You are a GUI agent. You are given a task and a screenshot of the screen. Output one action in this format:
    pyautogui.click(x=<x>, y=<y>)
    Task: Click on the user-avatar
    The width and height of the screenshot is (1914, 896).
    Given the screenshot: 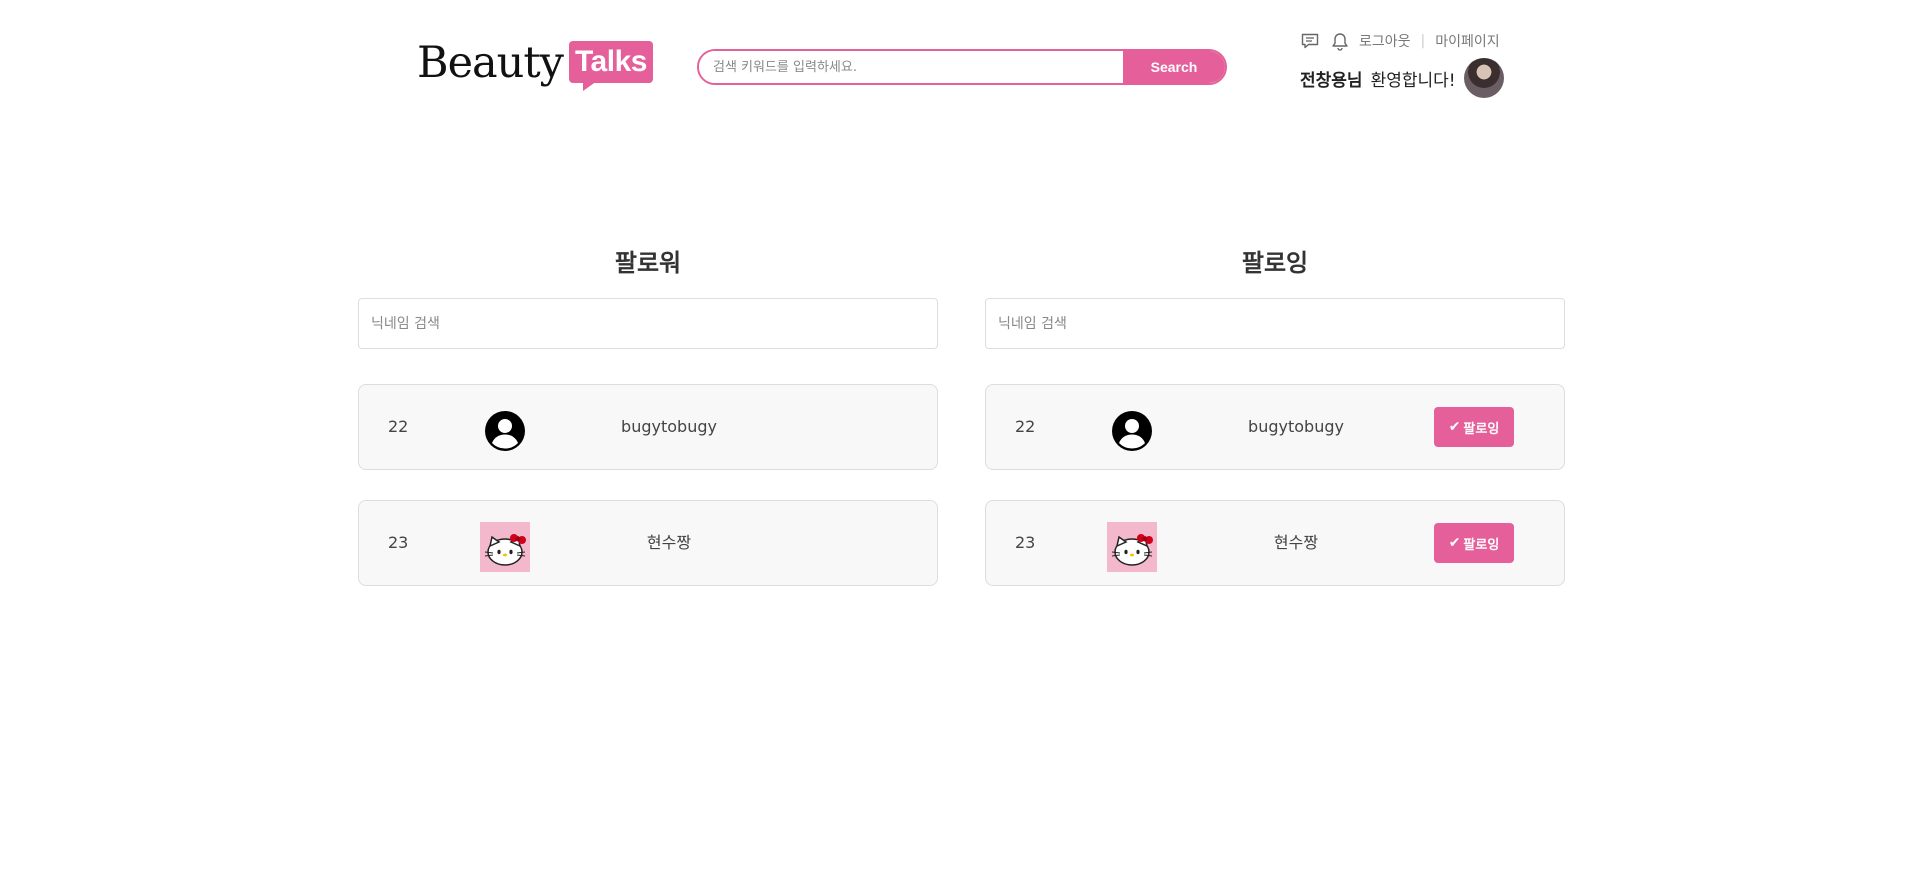 What is the action you would take?
    pyautogui.click(x=1483, y=78)
    